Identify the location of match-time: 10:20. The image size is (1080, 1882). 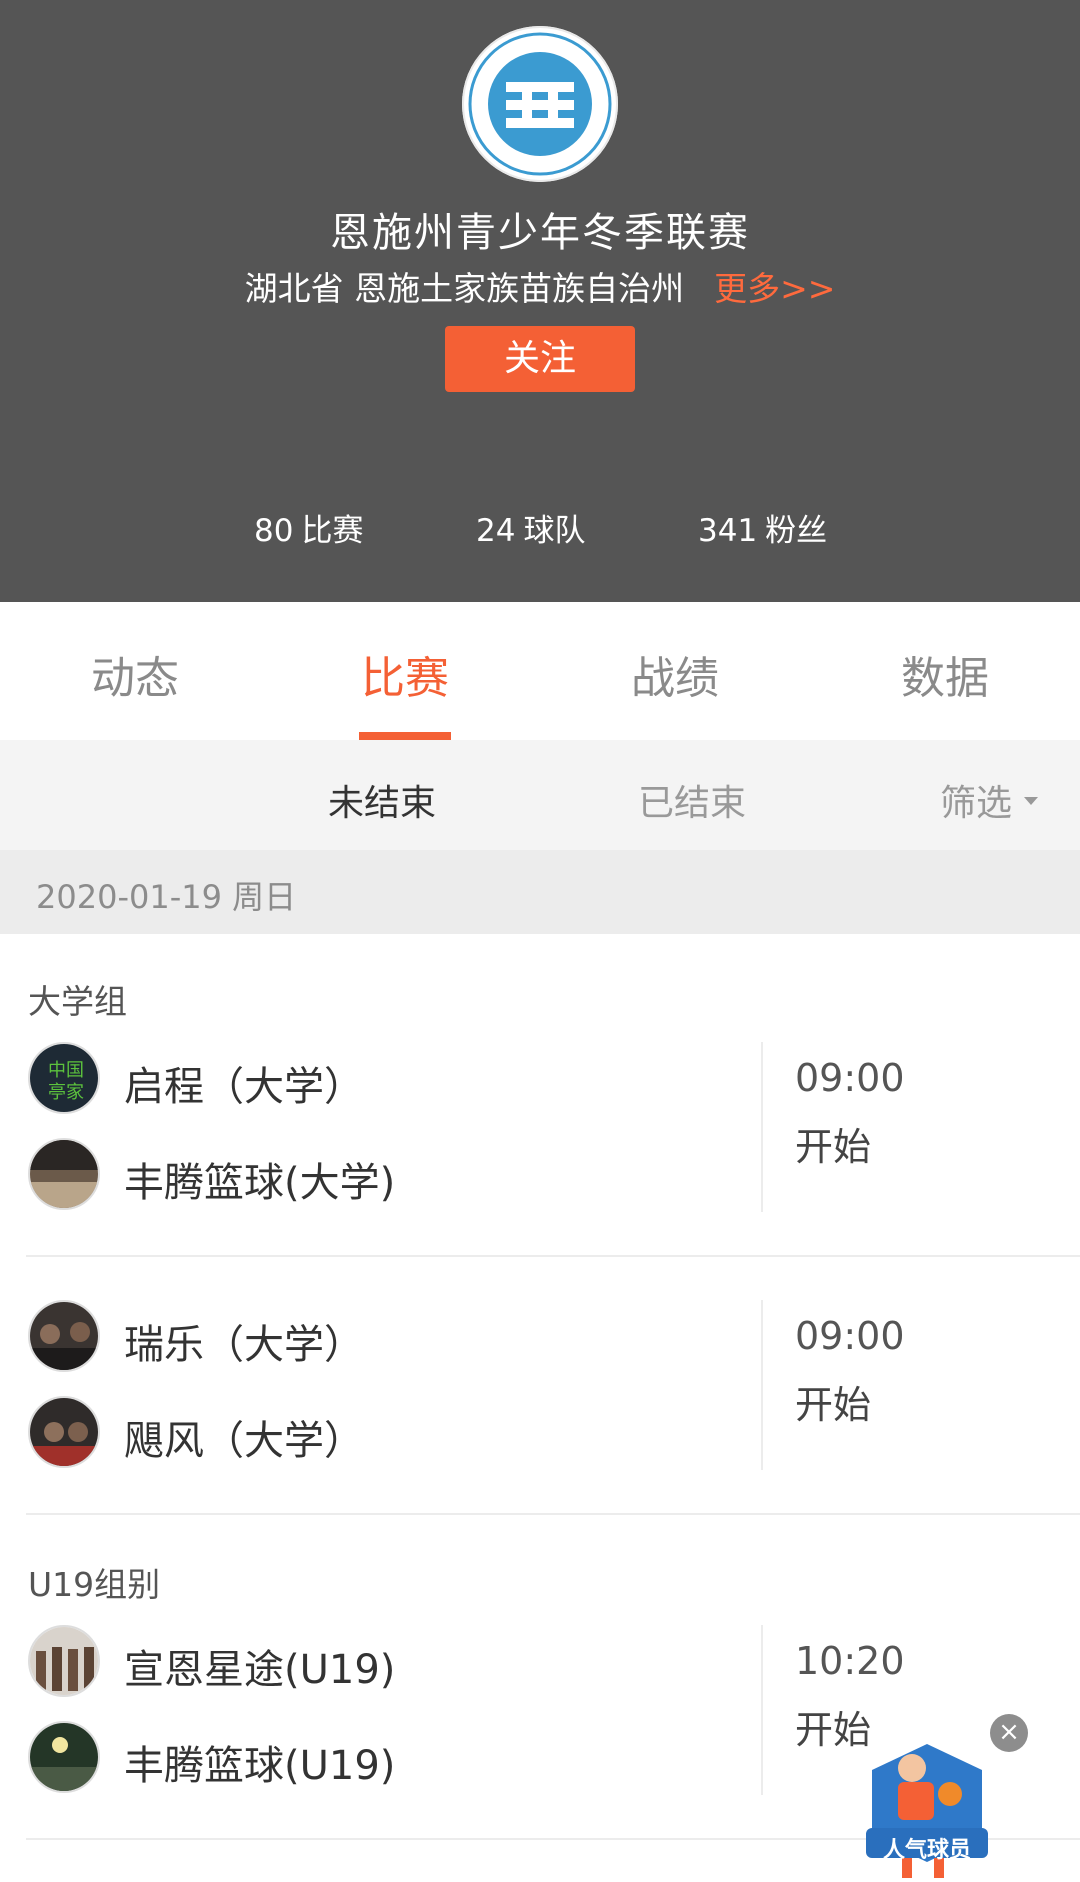
(850, 1661).